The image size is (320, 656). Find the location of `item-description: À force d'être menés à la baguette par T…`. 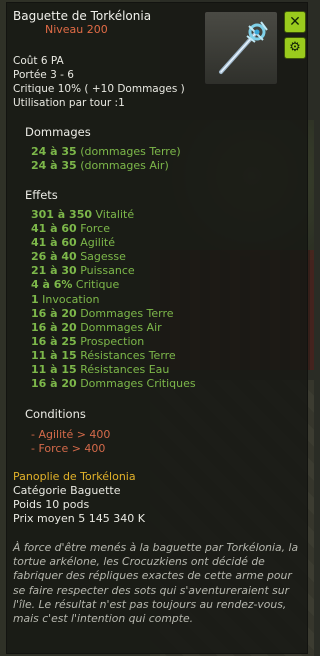

item-description: À force d'être menés à la baguette par T… is located at coordinates (156, 583).